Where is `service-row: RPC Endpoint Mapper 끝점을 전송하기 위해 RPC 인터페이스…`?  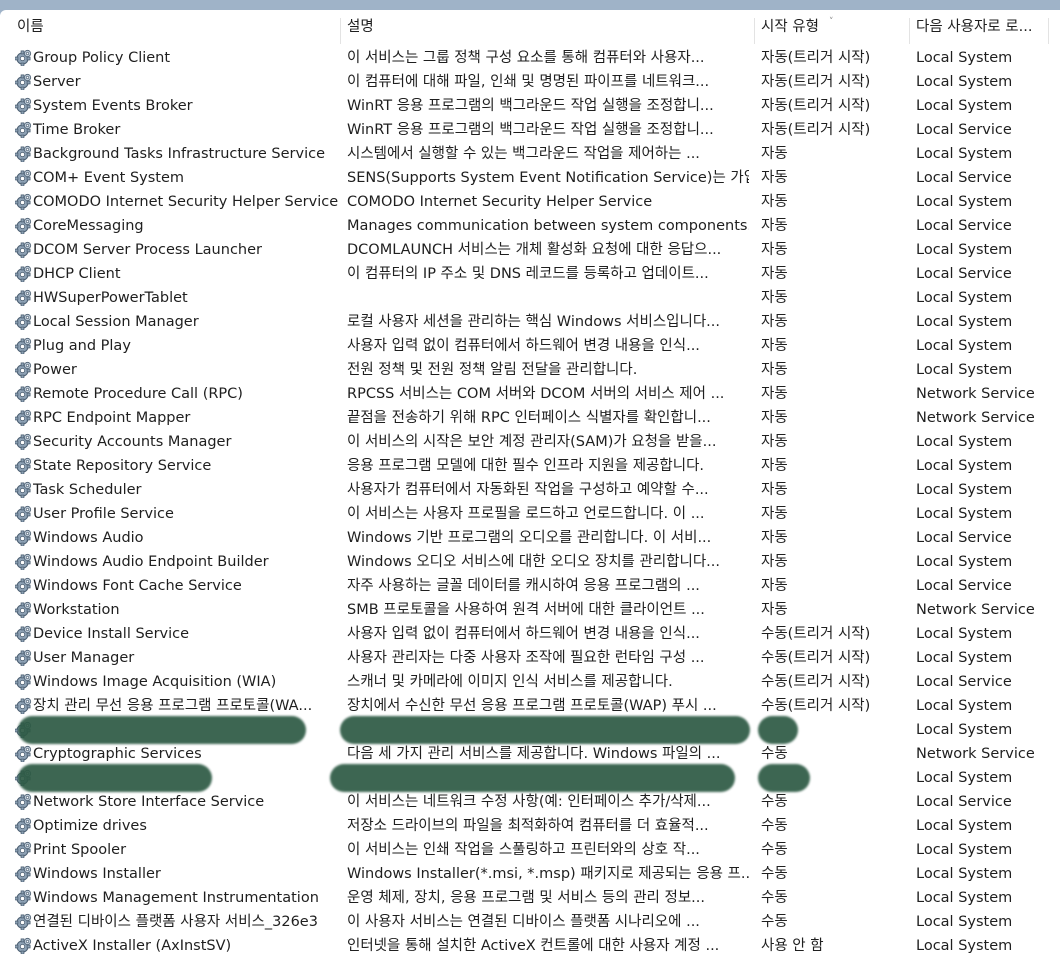
service-row: RPC Endpoint Mapper 끝점을 전송하기 위해 RPC 인터페이스… is located at coordinates (530, 418).